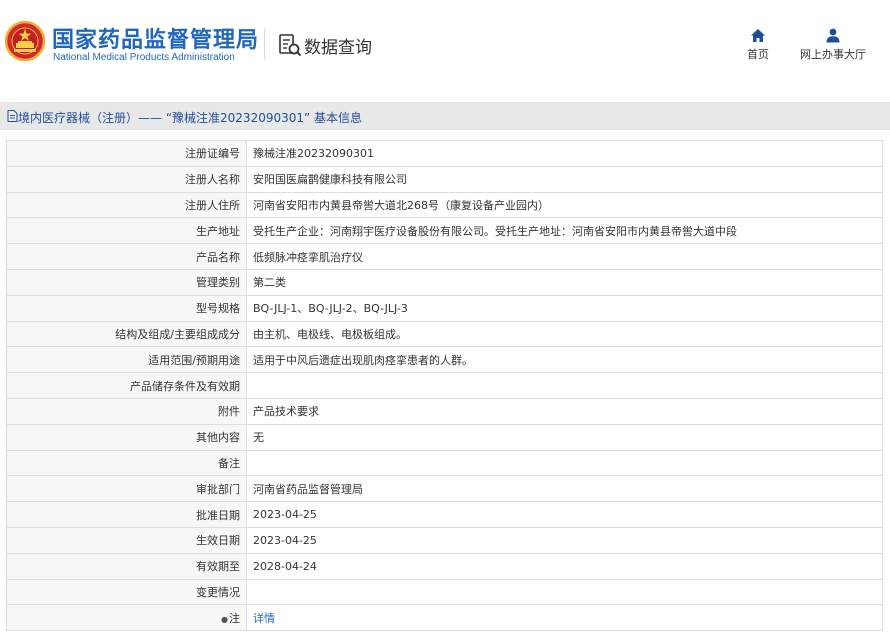 The height and width of the screenshot is (637, 890). Describe the element at coordinates (234, 618) in the screenshot. I see `field-label-text: 注` at that location.